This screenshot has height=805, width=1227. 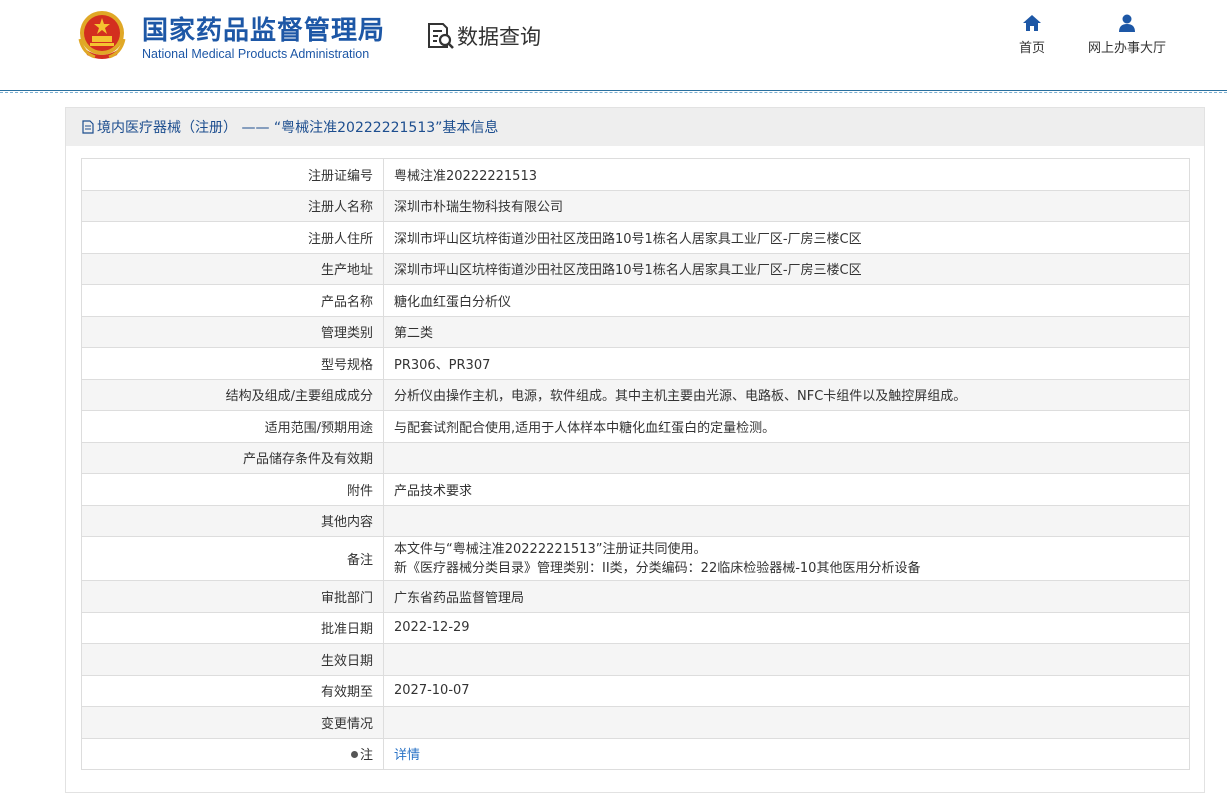 I want to click on row-key: 其他内容, so click(x=232, y=520).